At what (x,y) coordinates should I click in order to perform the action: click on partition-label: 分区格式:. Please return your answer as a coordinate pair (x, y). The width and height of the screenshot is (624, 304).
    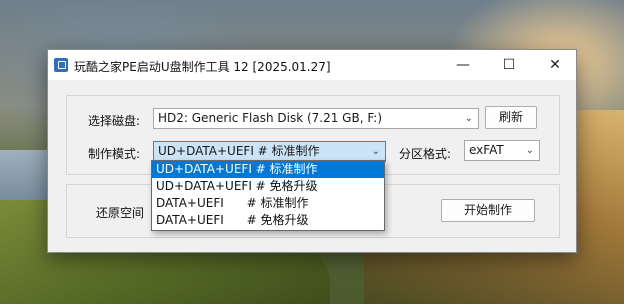
    Looking at the image, I should click on (425, 154).